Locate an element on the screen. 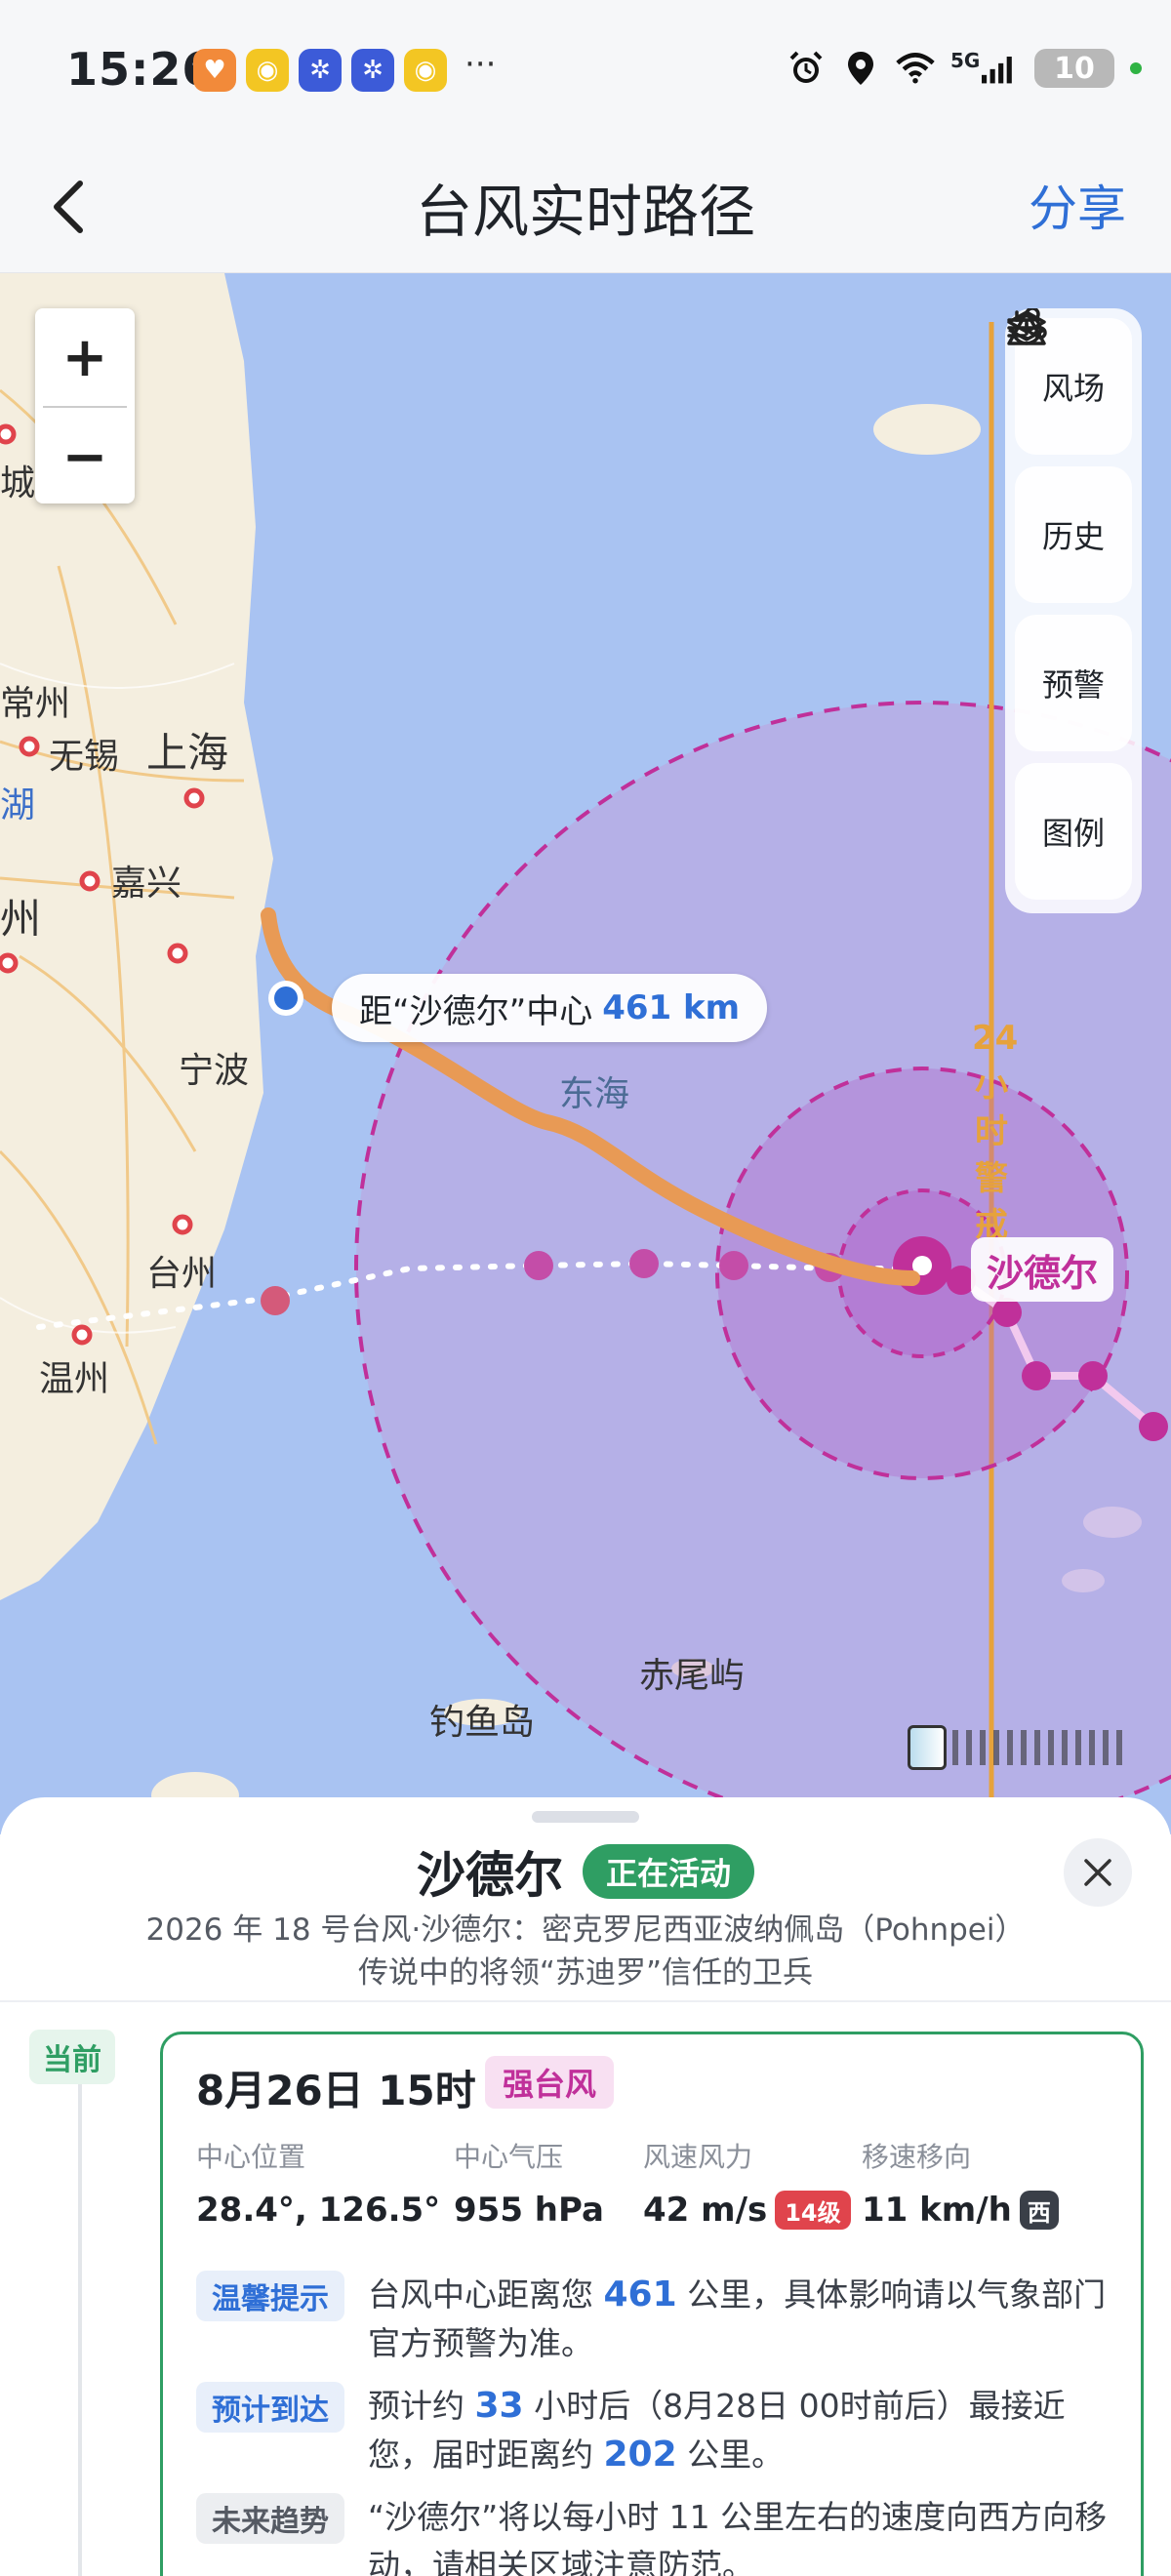 Image resolution: width=1171 pixels, height=2576 pixels. map-scale-bar is located at coordinates (1015, 1747).